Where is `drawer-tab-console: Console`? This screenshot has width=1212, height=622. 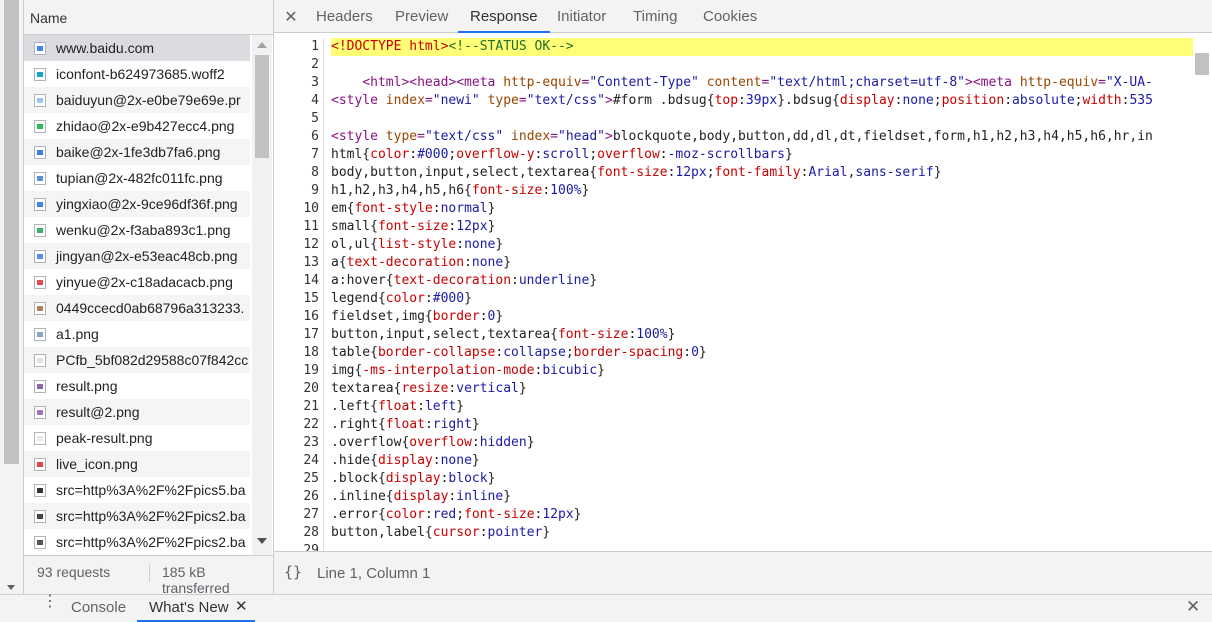
drawer-tab-console: Console is located at coordinates (98, 607).